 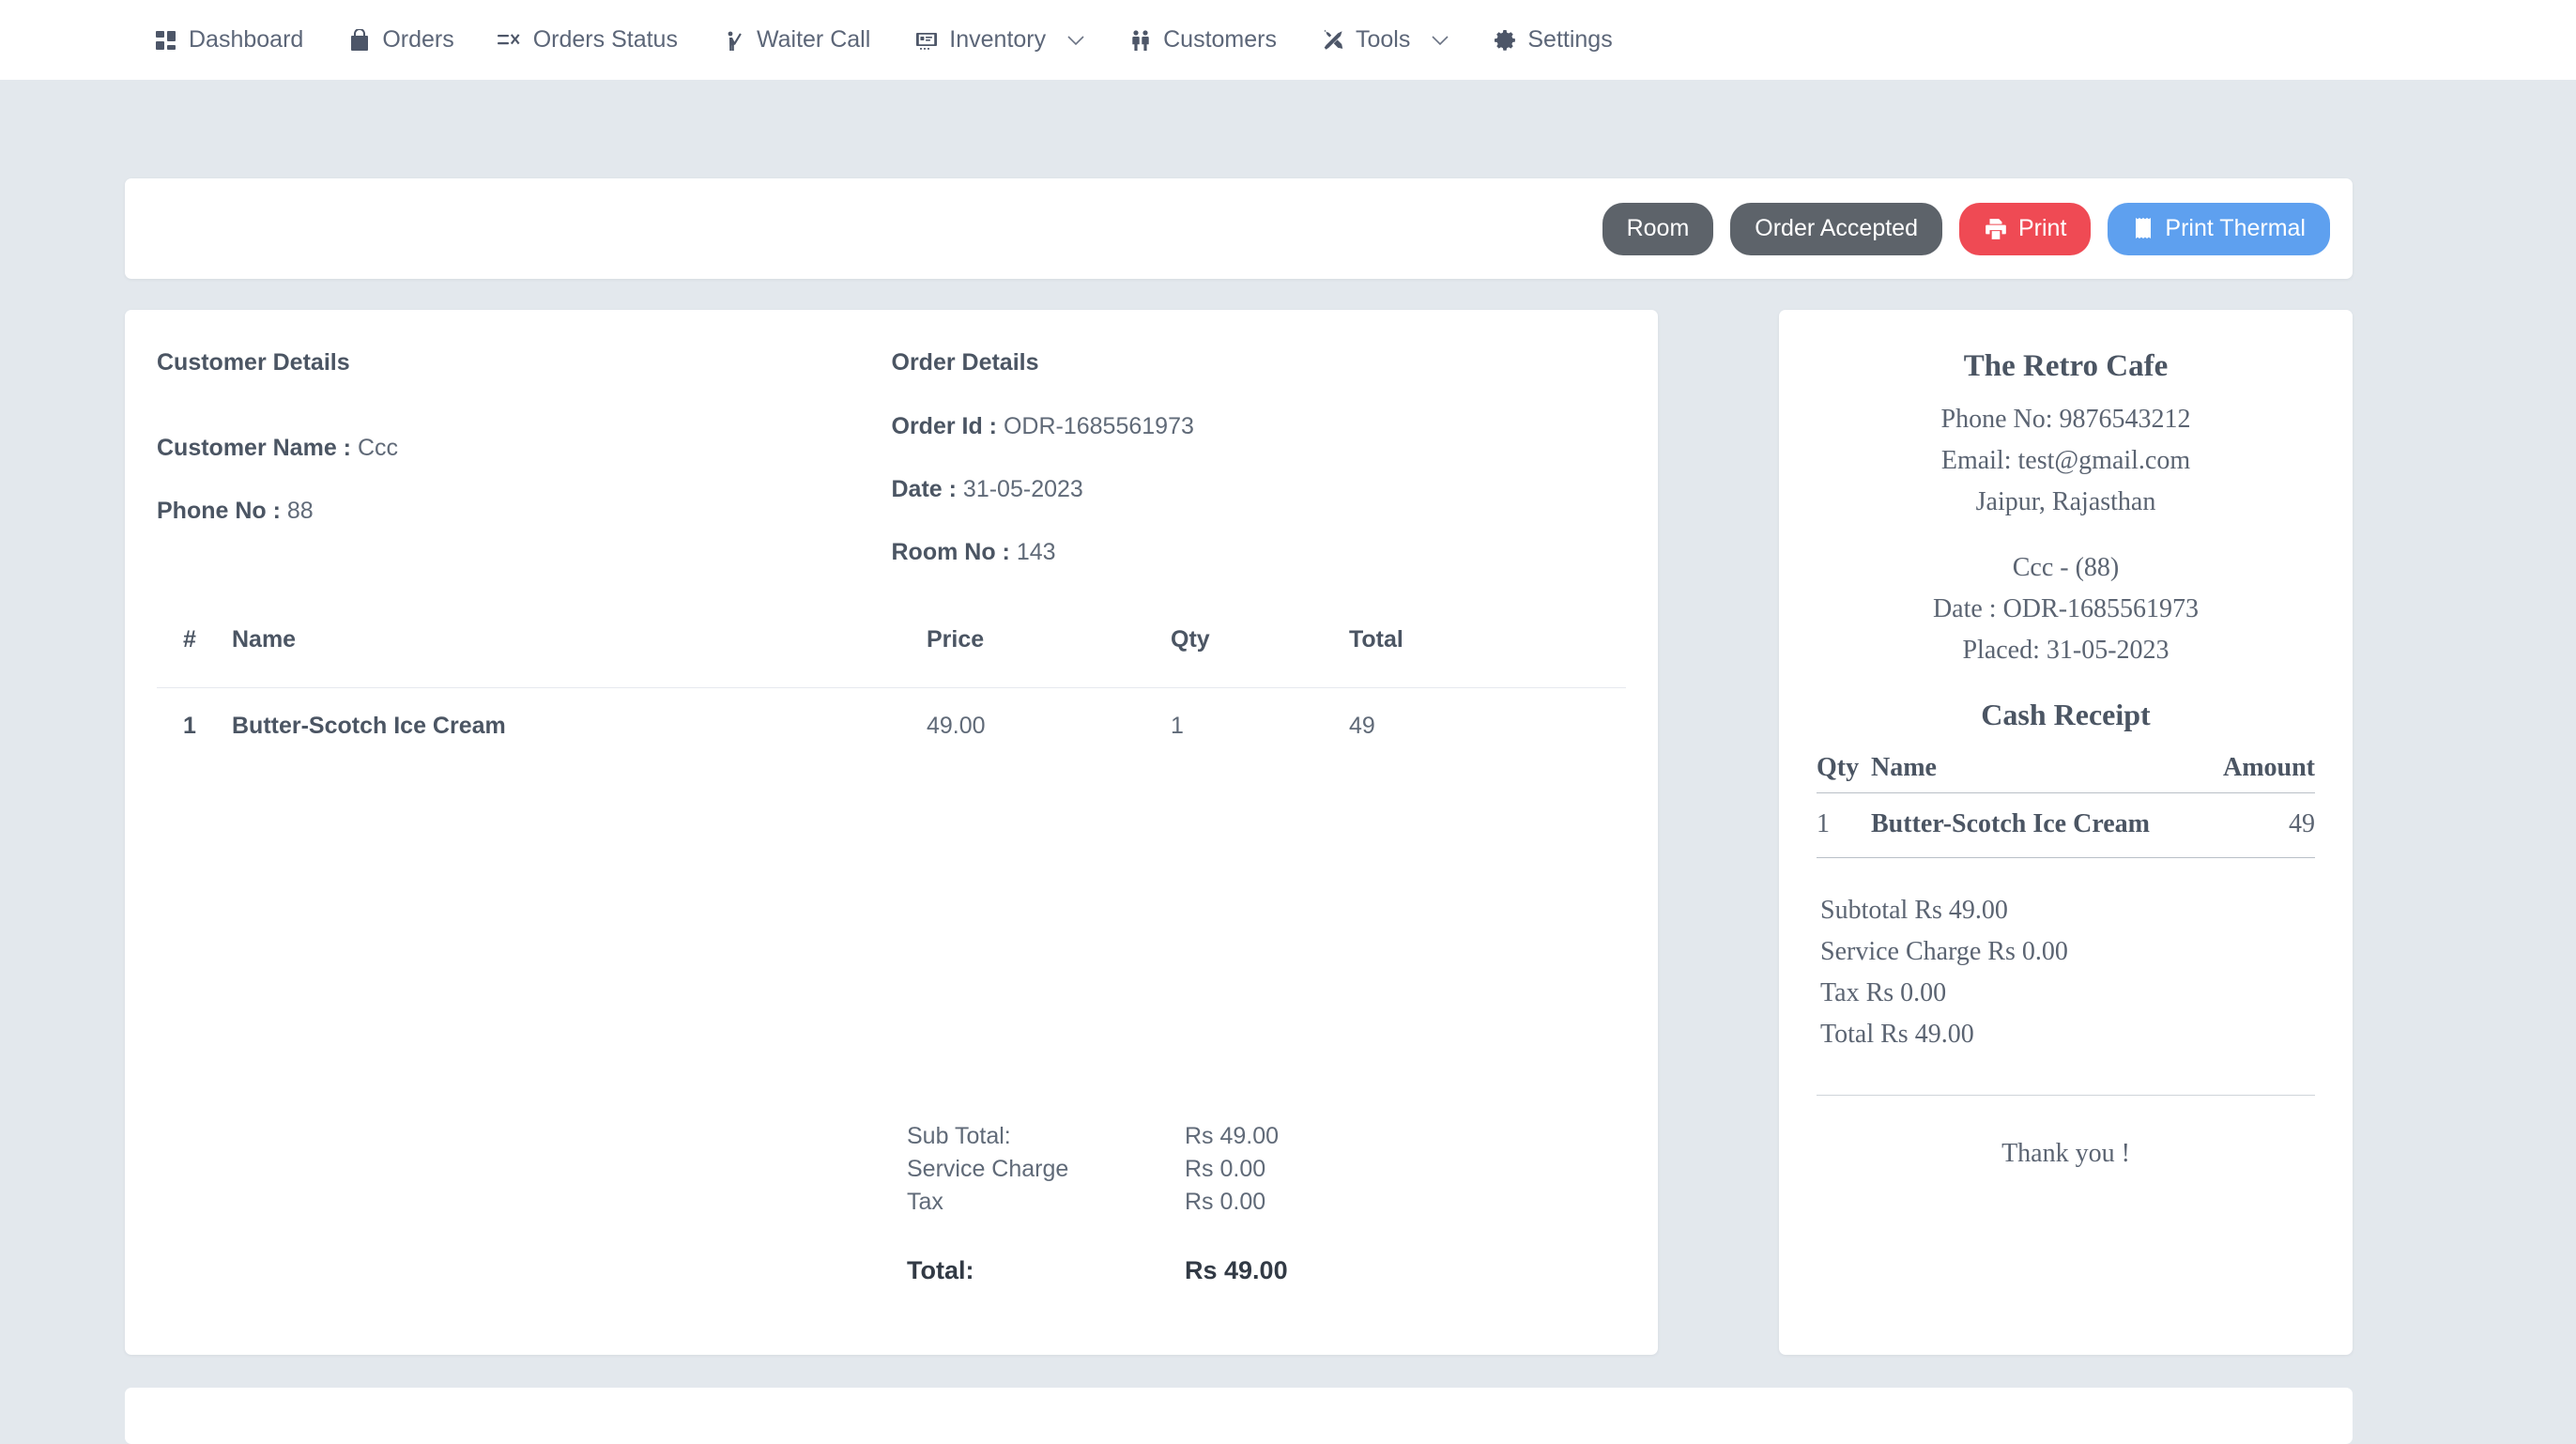 What do you see at coordinates (2047, 825) in the screenshot?
I see `receipt-cell-name: Butter-Scotch Ice Cream` at bounding box center [2047, 825].